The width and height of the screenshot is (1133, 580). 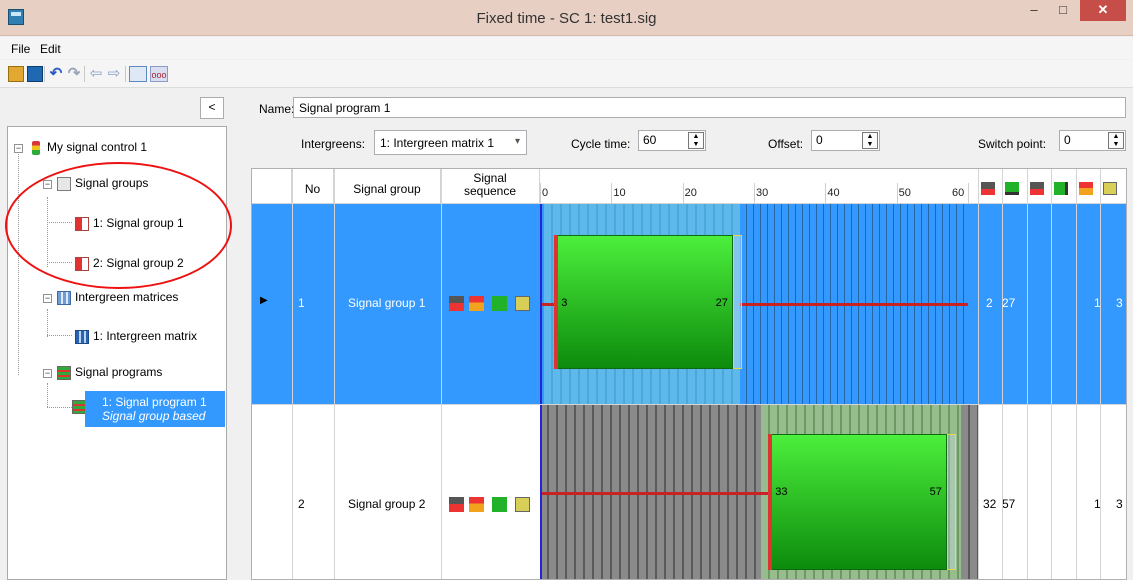 What do you see at coordinates (845, 140) in the screenshot?
I see `offset-spinner: 0 ▲ ▼` at bounding box center [845, 140].